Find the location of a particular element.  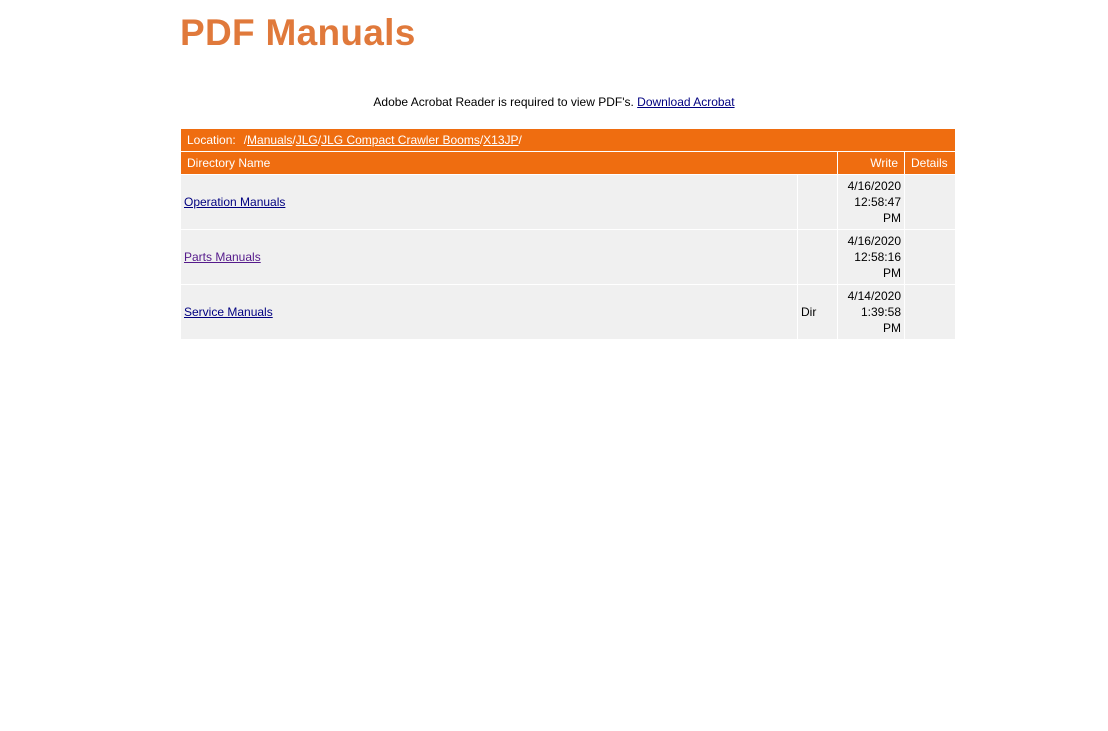

column-header-write: Write is located at coordinates (870, 162).